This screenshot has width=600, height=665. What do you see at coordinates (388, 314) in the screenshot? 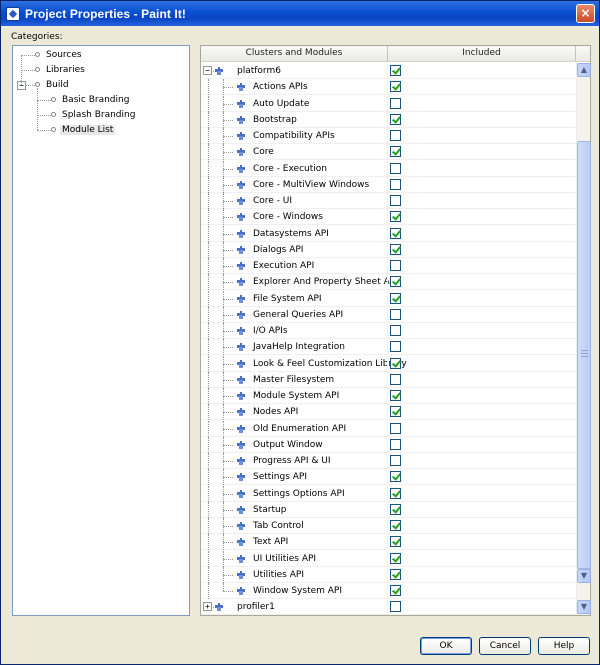
I see `table-row: General Queries API` at bounding box center [388, 314].